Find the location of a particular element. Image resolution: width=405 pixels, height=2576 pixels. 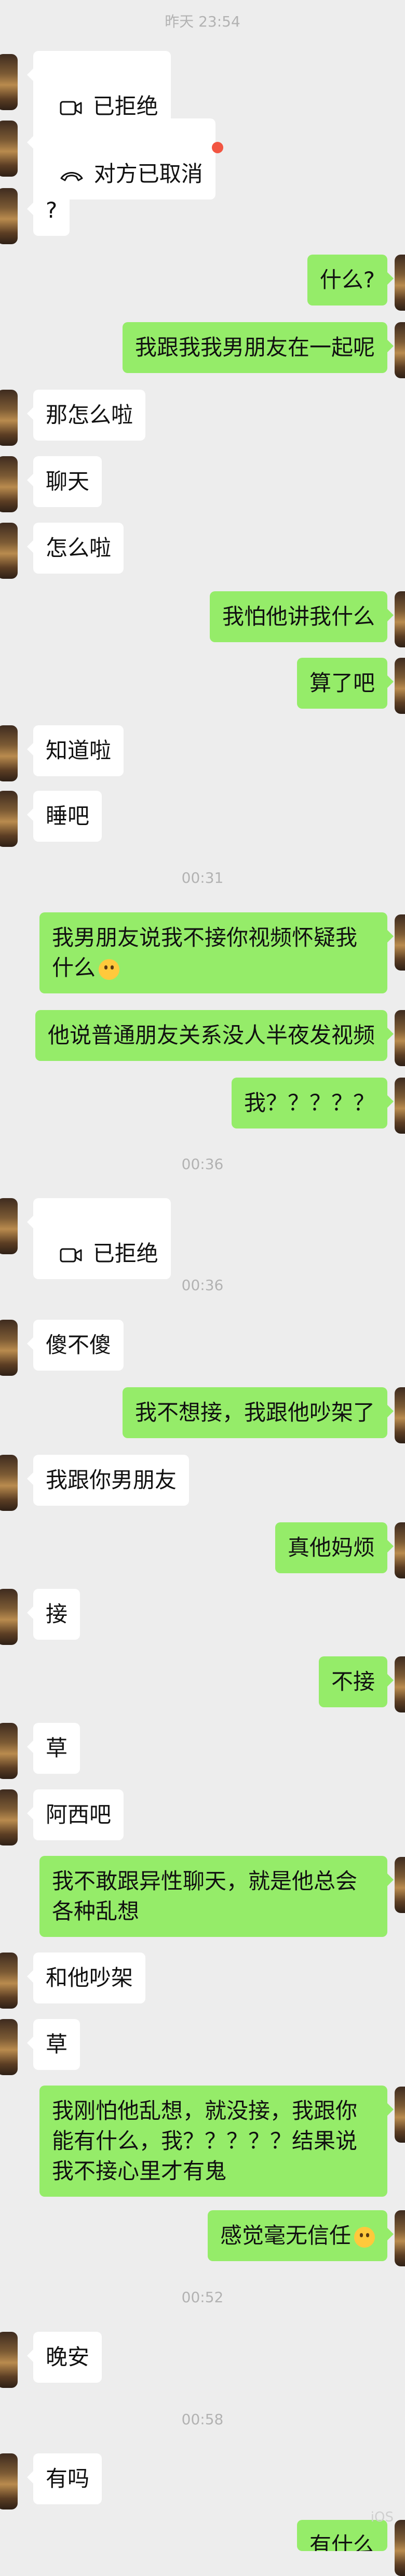

message-text: 我刚怕他乱想，就没接，我跟你能有什么，我？？？？？结果说我不接心里才有鬼 is located at coordinates (205, 2141).